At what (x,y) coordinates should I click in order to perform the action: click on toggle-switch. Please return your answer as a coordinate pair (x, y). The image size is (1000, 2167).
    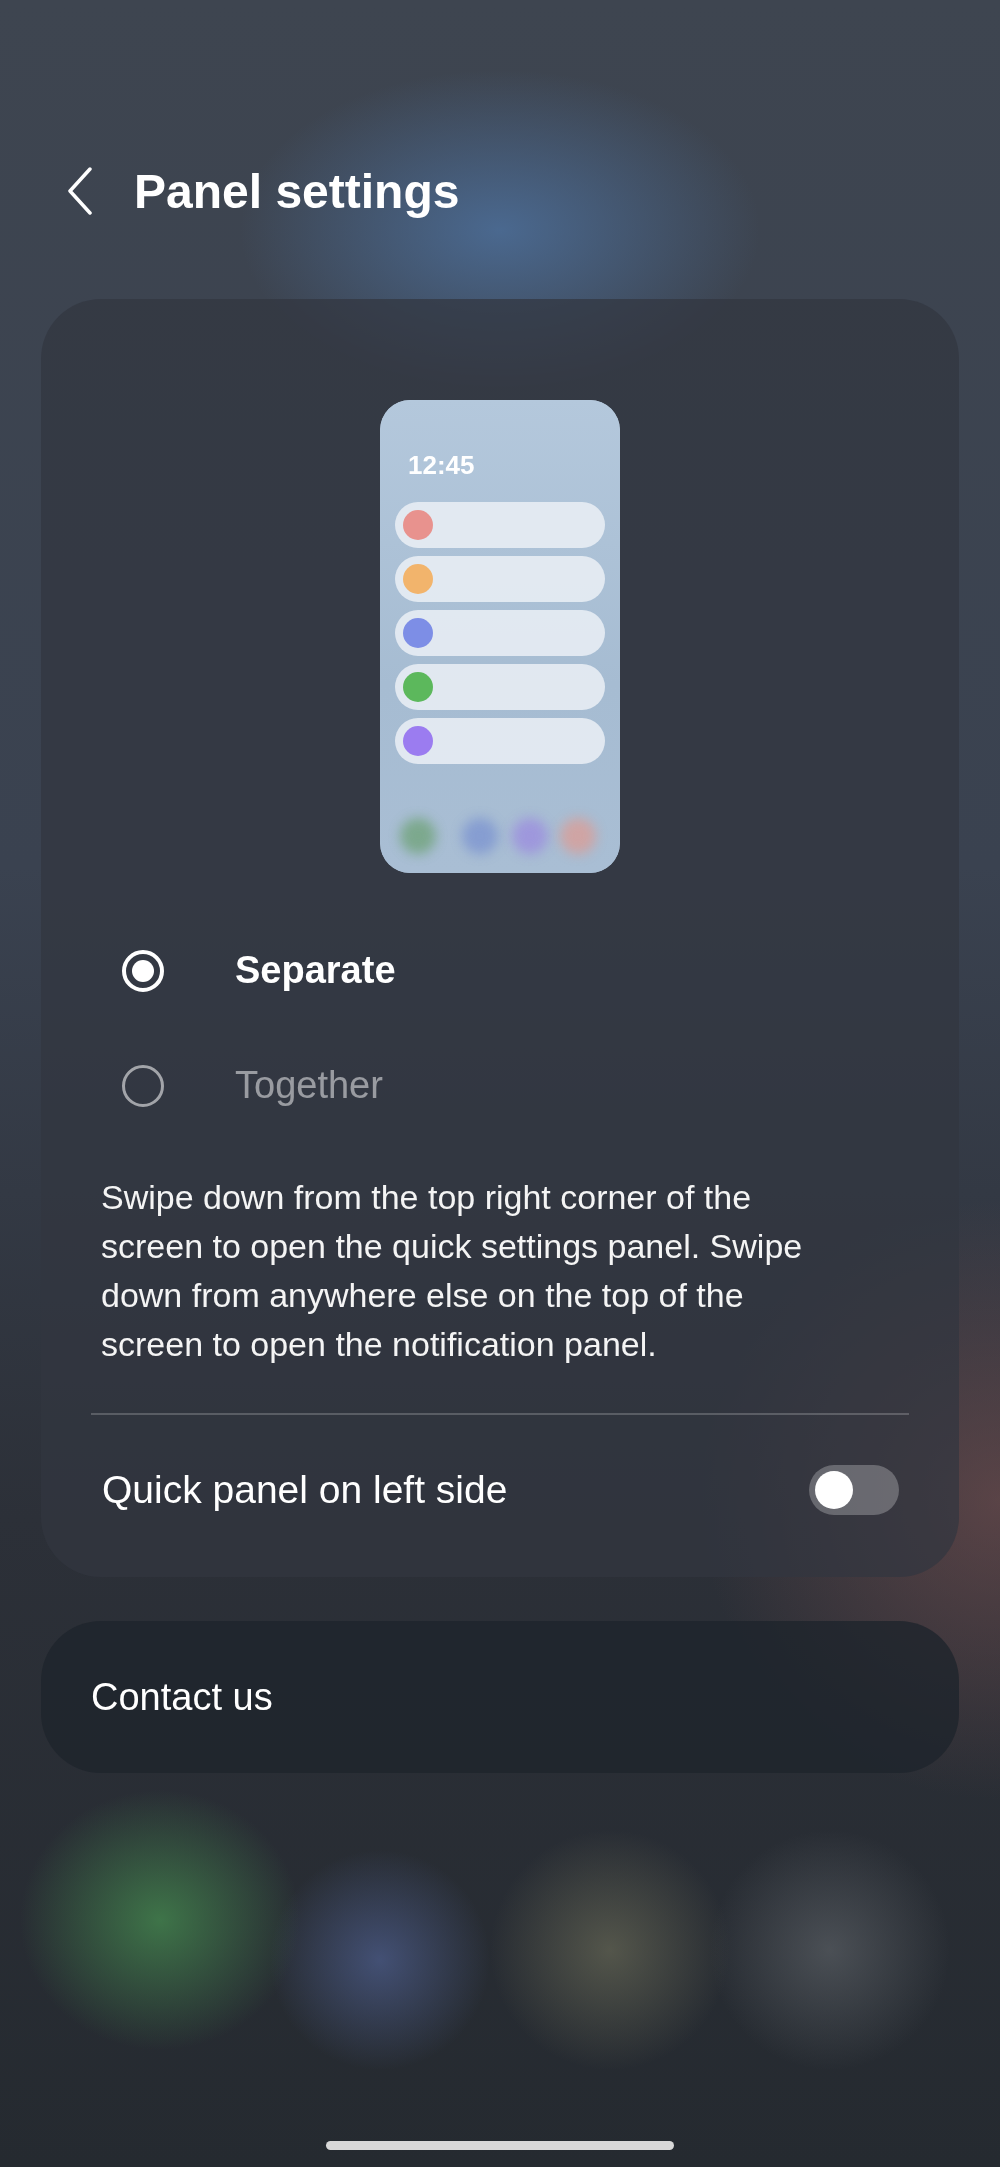
    Looking at the image, I should click on (854, 1490).